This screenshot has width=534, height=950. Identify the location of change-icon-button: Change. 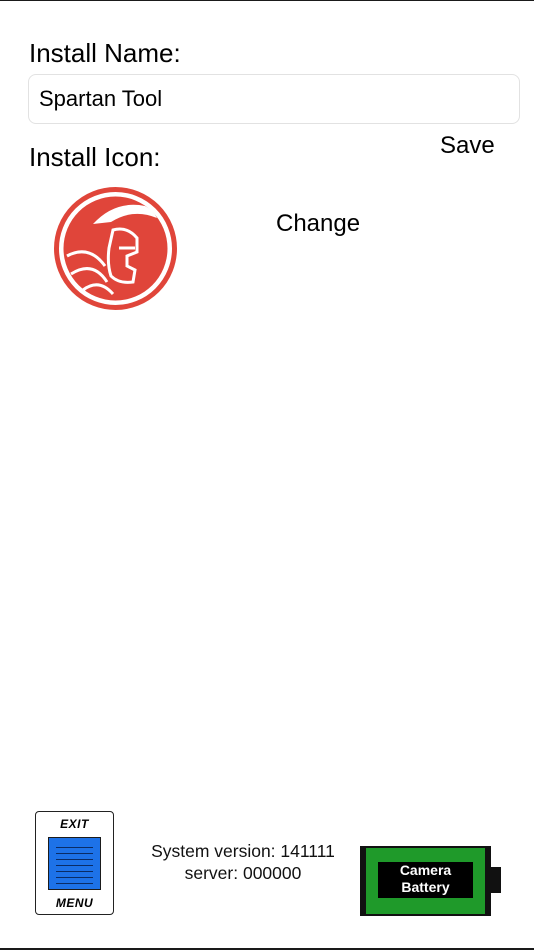
(318, 224).